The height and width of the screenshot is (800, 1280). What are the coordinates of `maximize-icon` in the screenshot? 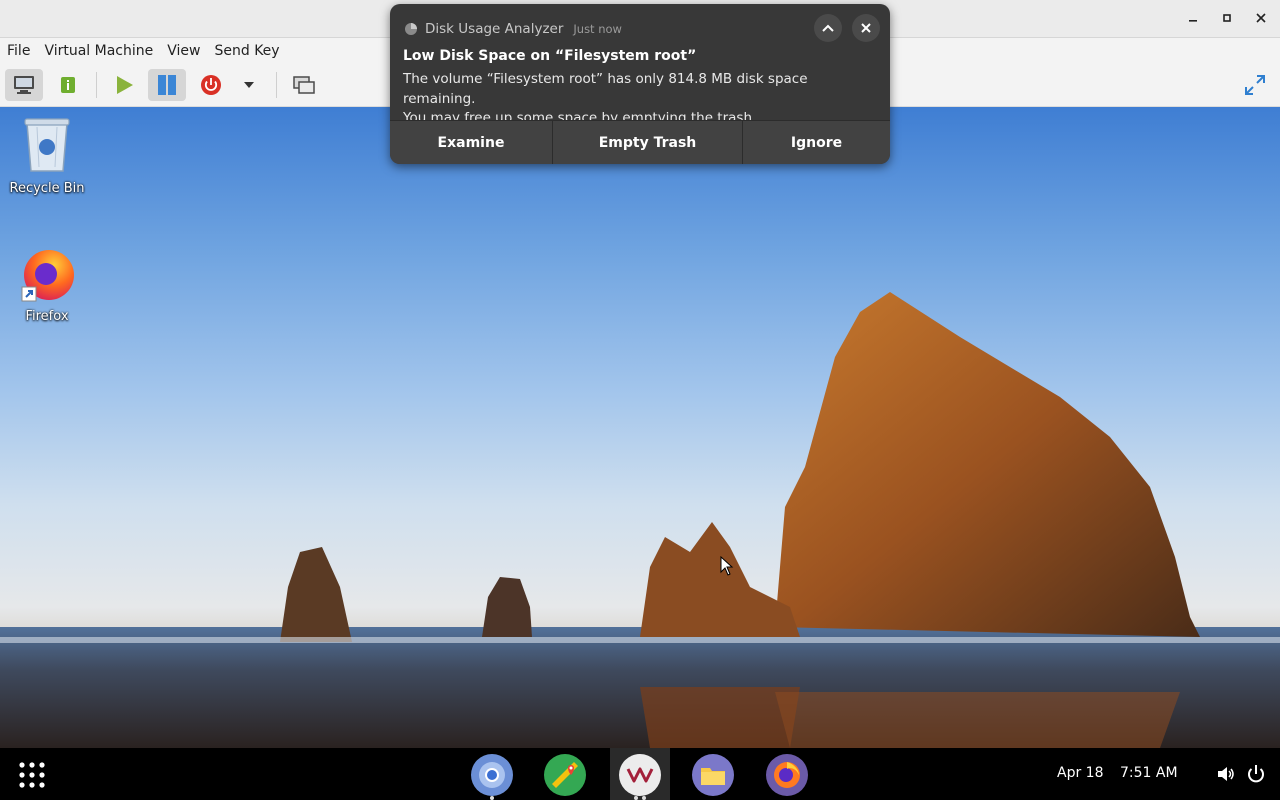 It's located at (1227, 18).